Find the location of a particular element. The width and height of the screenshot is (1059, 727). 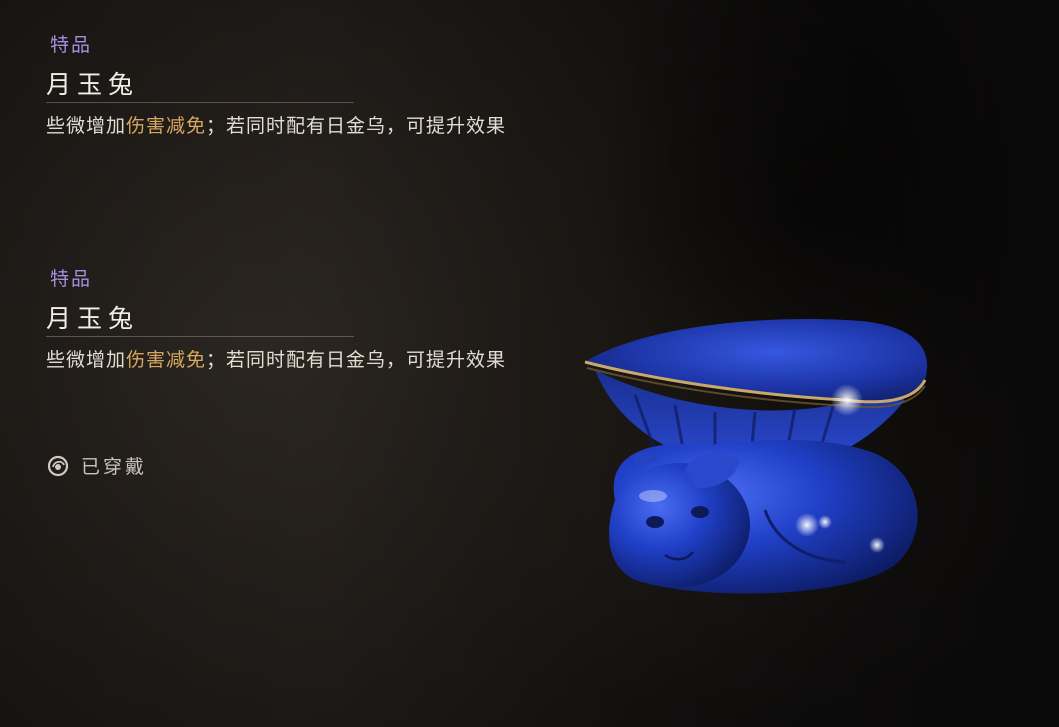

item-info-panel: 特品 月玉兔 些微增加伤害减免；若同时配有日金乌，可提升效果 is located at coordinates (296, 87).